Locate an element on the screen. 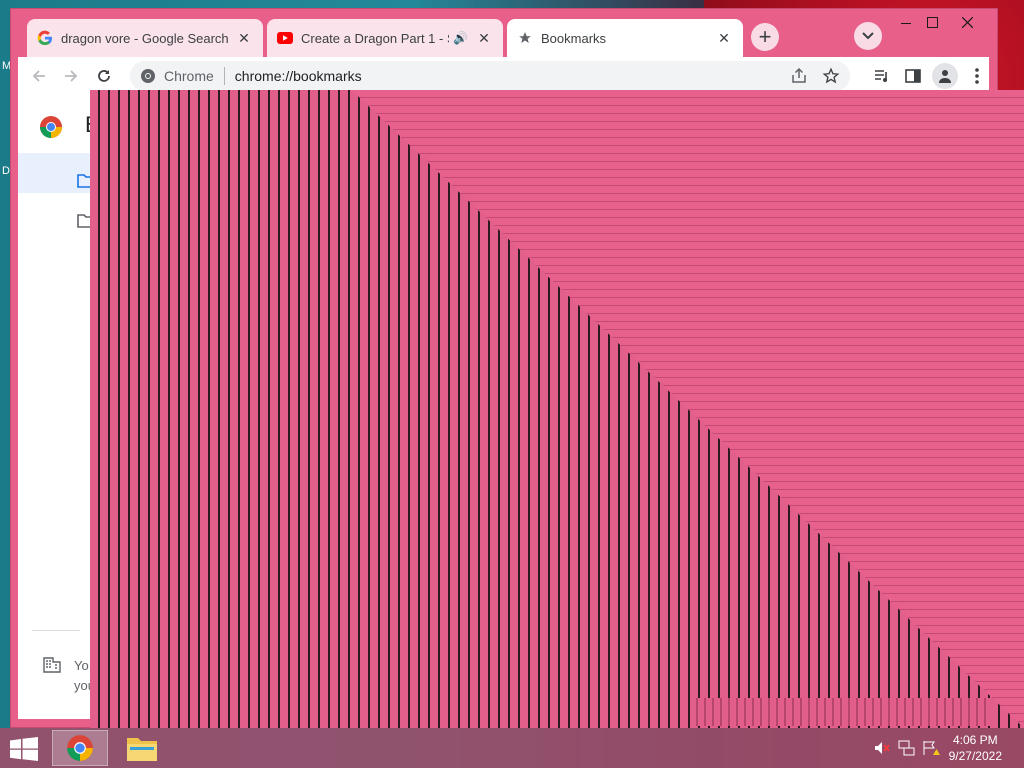 The height and width of the screenshot is (768, 1024). address-bar: Chrome chrome://bookmarks is located at coordinates (490, 76).